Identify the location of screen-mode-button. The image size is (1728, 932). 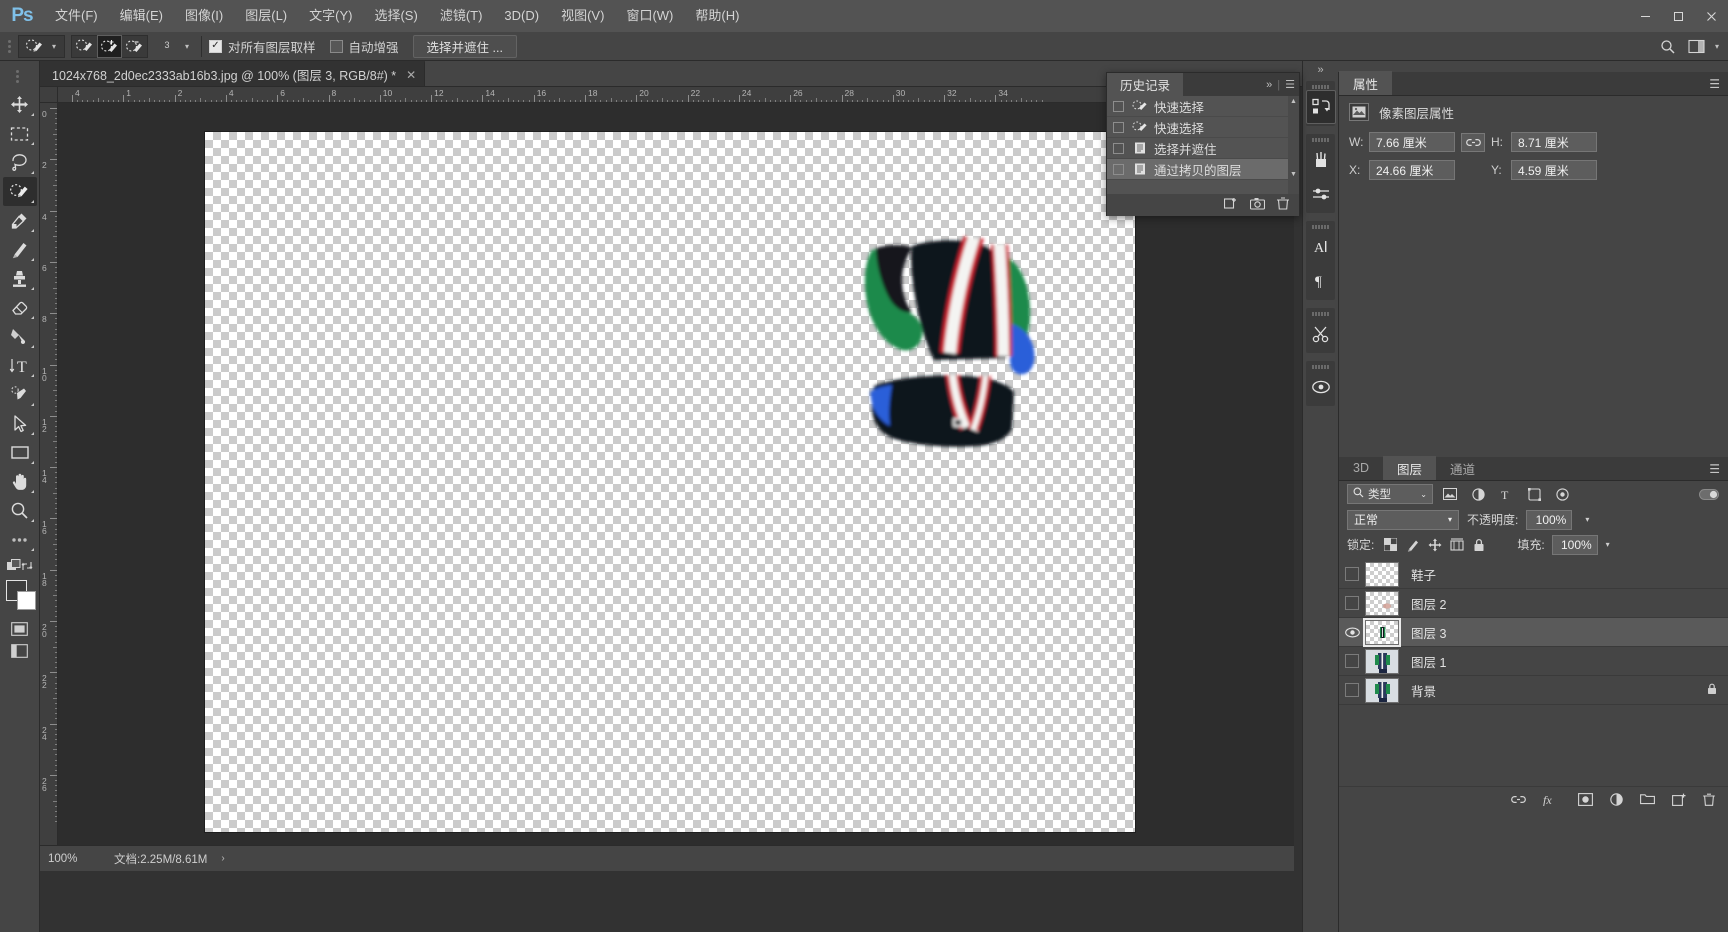
(20, 629).